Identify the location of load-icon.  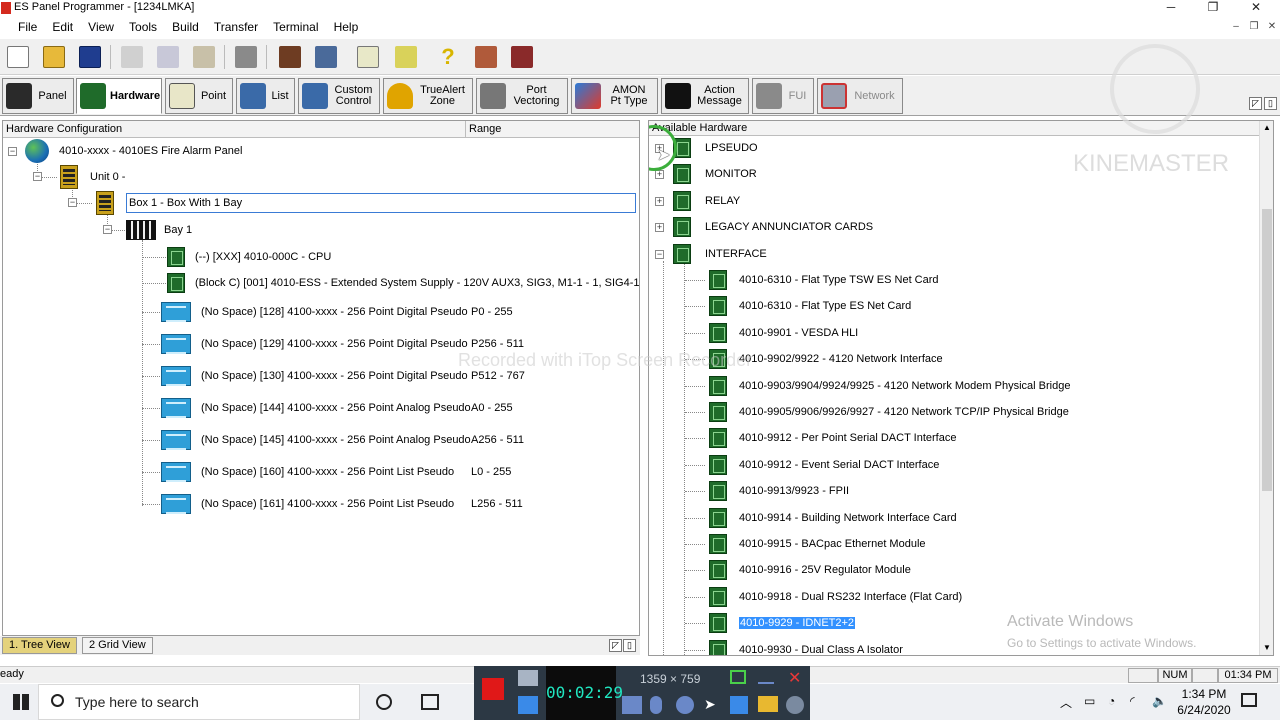
(326, 57).